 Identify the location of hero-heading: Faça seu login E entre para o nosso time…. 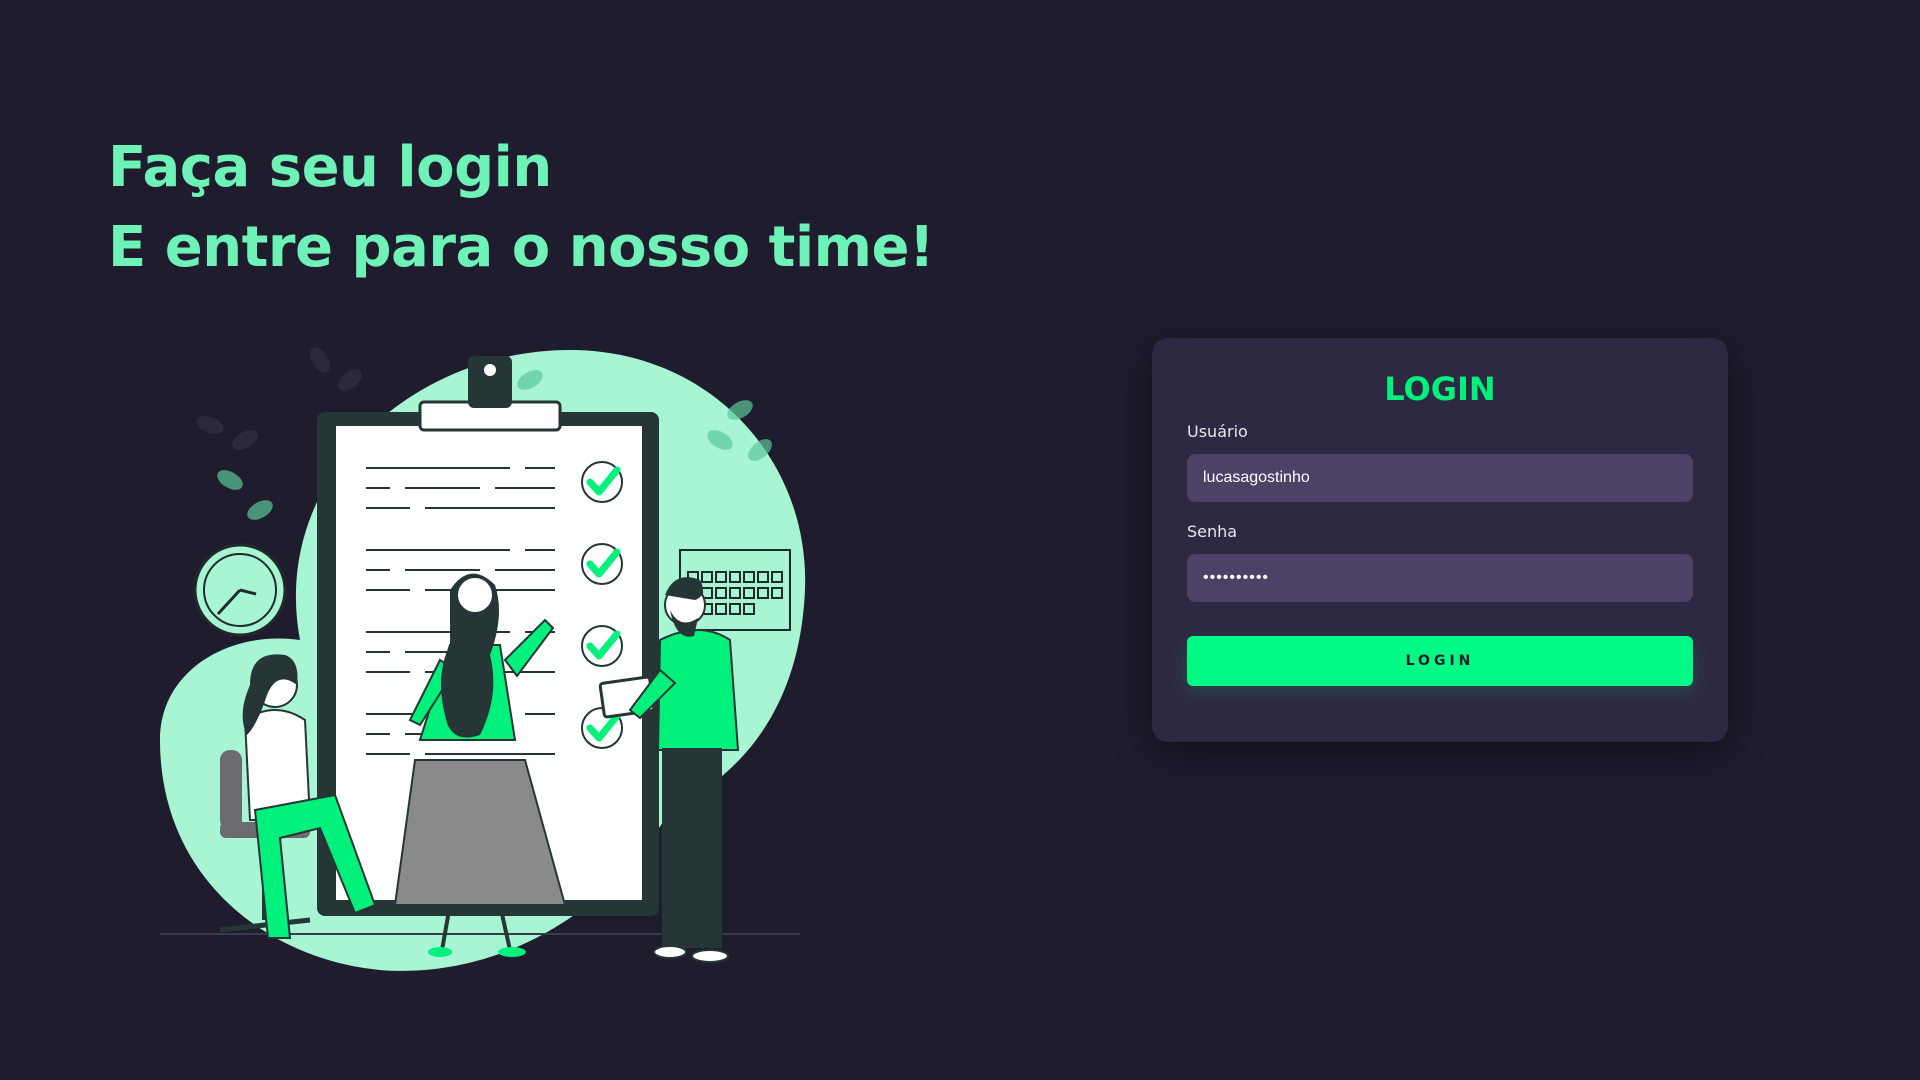
(521, 208).